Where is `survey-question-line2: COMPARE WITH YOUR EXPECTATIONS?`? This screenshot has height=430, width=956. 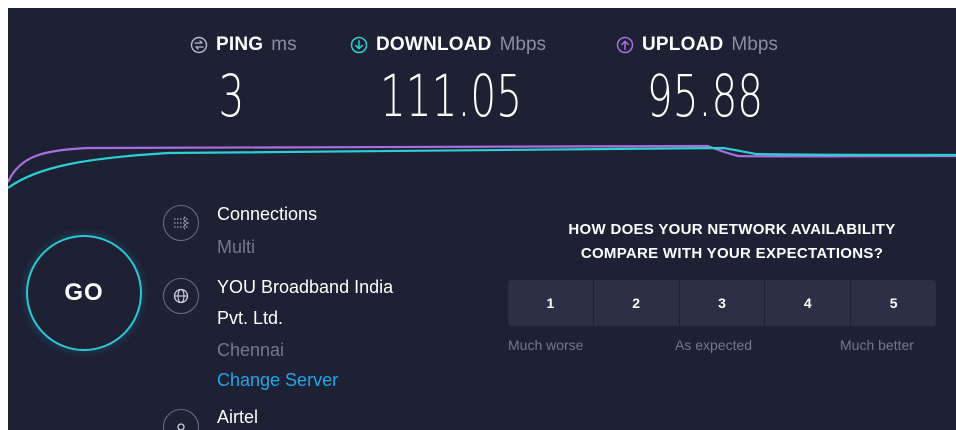 survey-question-line2: COMPARE WITH YOUR EXPECTATIONS? is located at coordinates (732, 253).